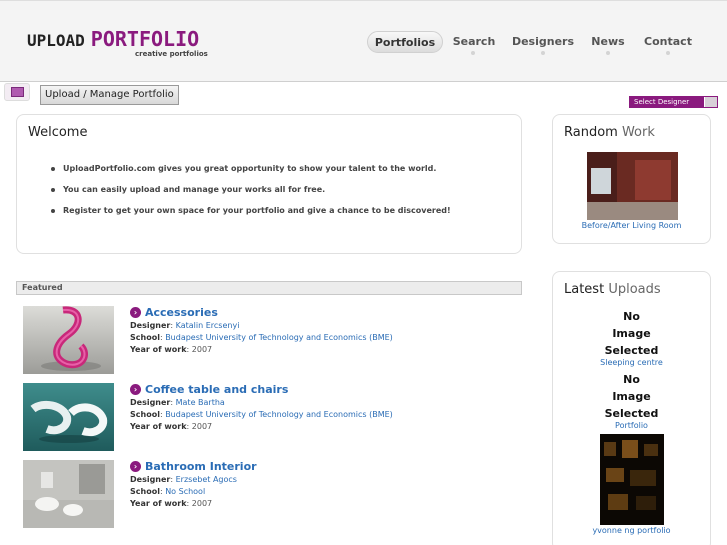 The image size is (727, 545). I want to click on upload-manage-button: Upload / Manage Portfolio, so click(109, 95).